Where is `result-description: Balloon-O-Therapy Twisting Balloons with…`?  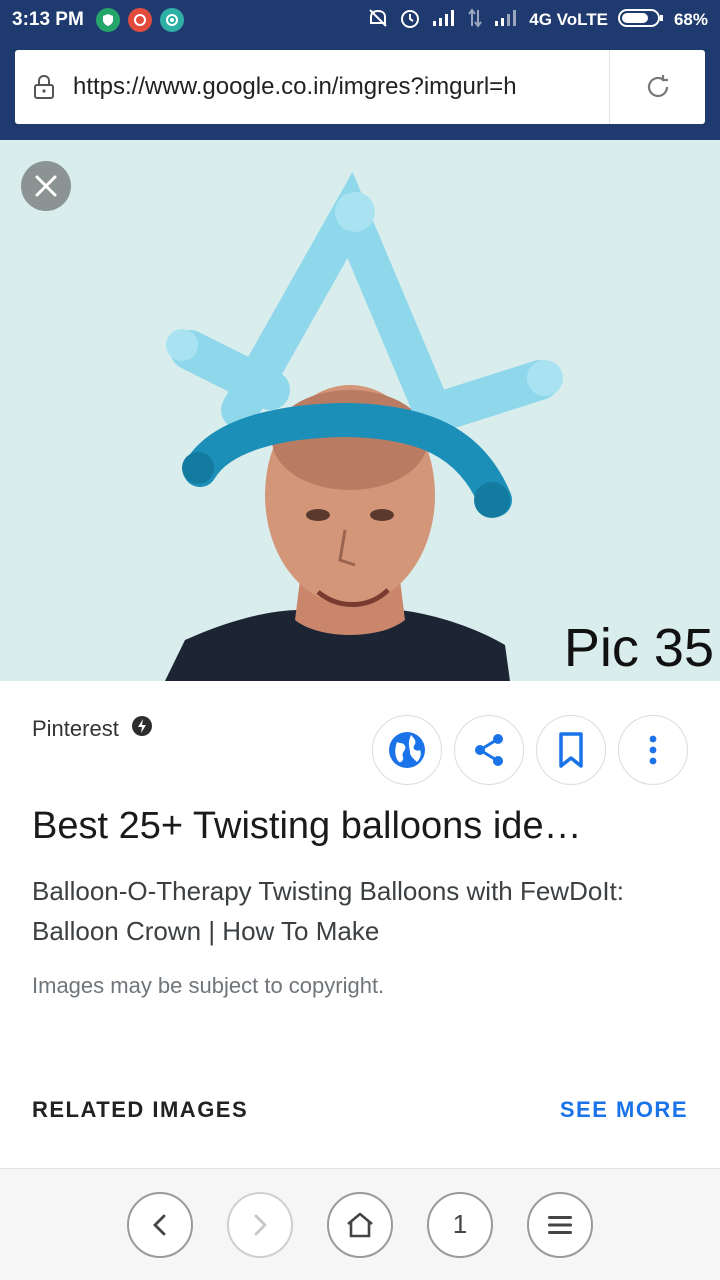 result-description: Balloon-O-Therapy Twisting Balloons with… is located at coordinates (328, 911).